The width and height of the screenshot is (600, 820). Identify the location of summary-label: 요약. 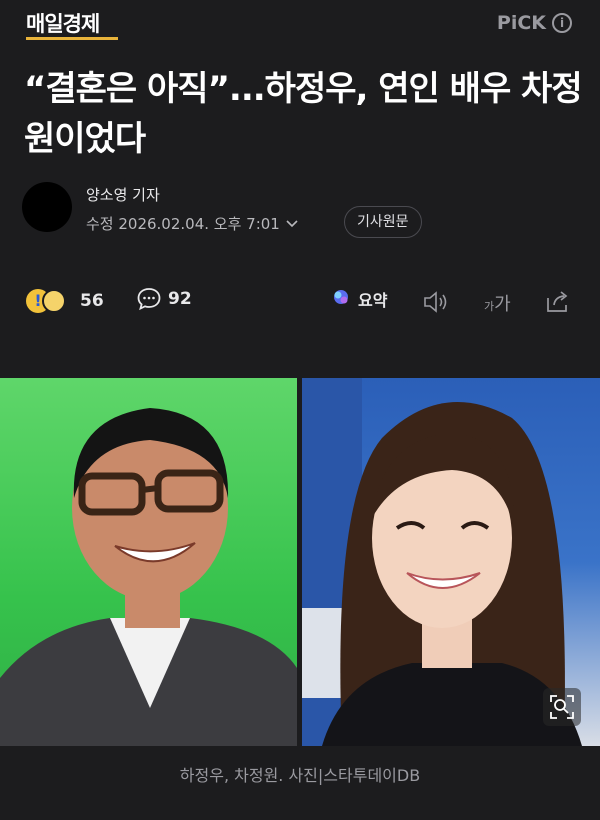
(373, 300).